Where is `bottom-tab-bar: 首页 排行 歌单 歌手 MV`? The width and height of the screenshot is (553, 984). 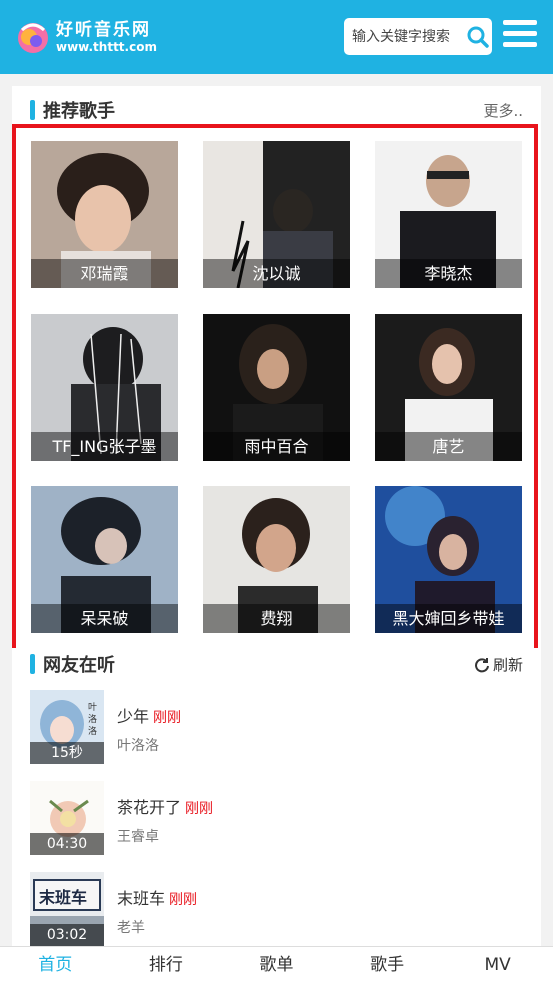 bottom-tab-bar: 首页 排行 歌单 歌手 MV is located at coordinates (276, 965).